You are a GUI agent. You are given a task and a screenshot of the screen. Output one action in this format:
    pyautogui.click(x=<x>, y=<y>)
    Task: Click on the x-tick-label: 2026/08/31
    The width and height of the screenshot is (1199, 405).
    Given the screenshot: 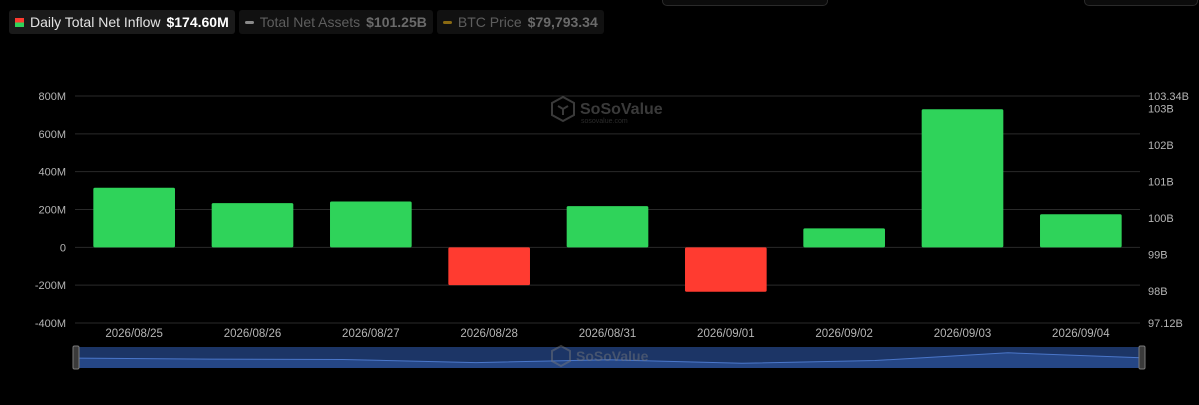 What is the action you would take?
    pyautogui.click(x=608, y=334)
    